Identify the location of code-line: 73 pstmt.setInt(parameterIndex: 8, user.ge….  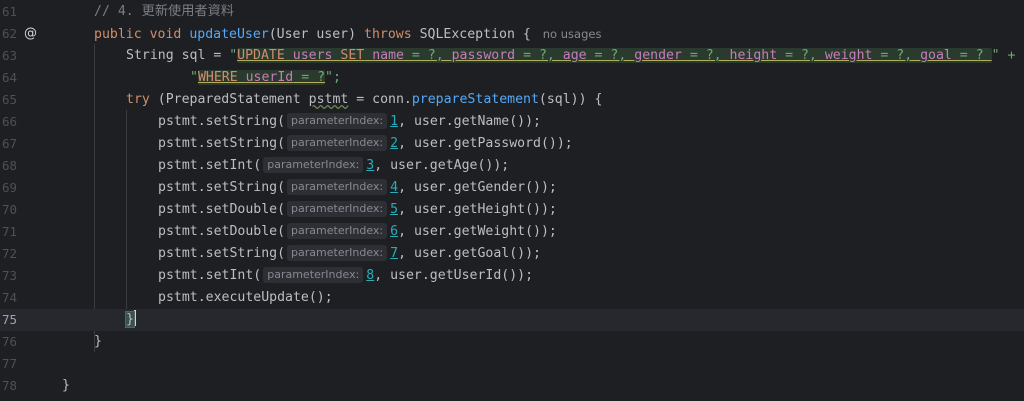
(512, 276).